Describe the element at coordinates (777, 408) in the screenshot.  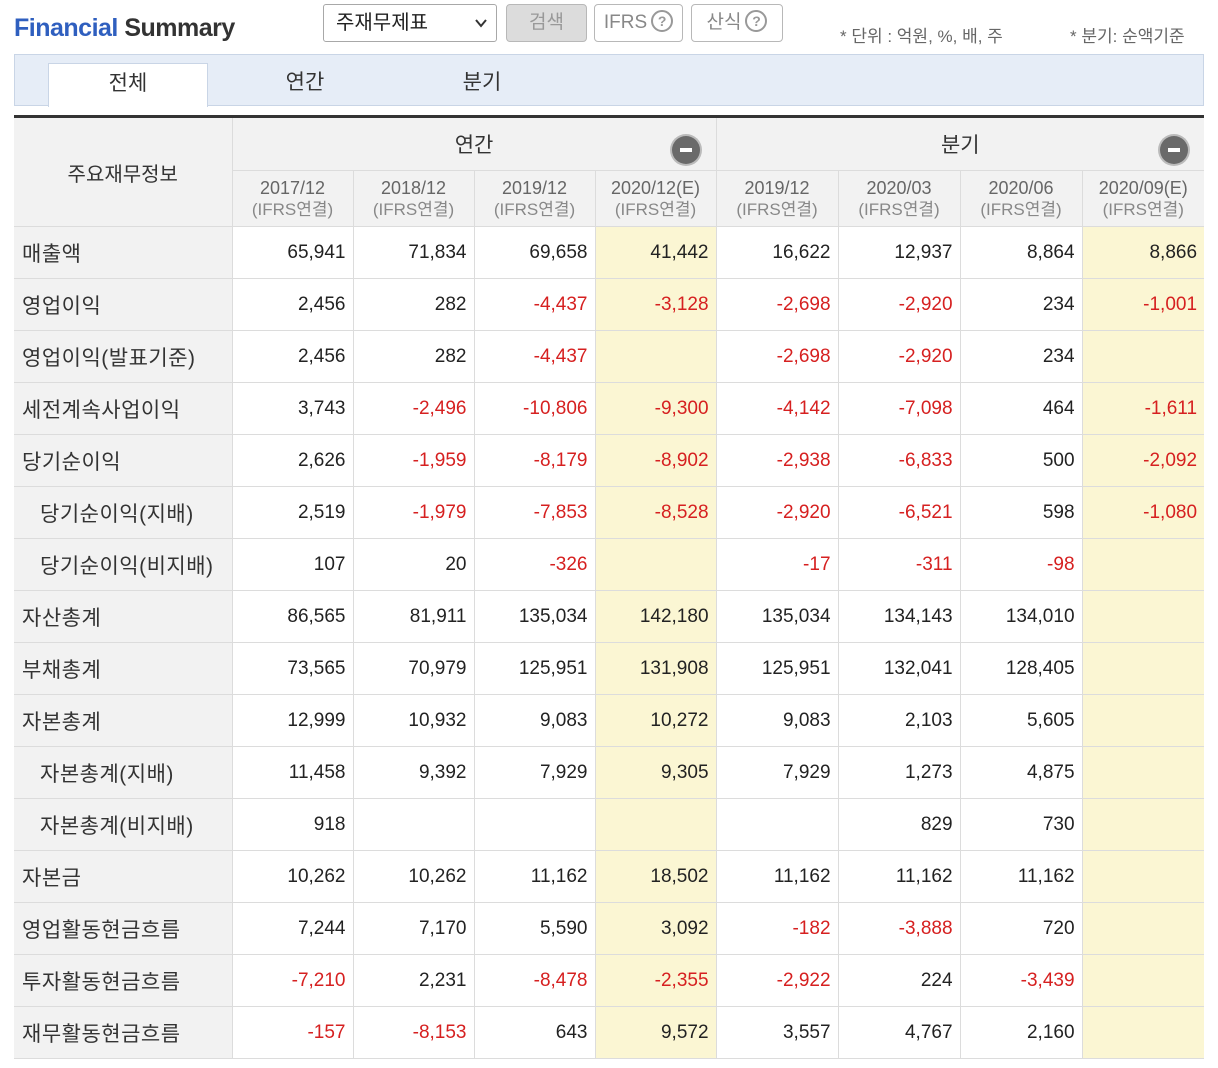
I see `table-cell: -4,142` at that location.